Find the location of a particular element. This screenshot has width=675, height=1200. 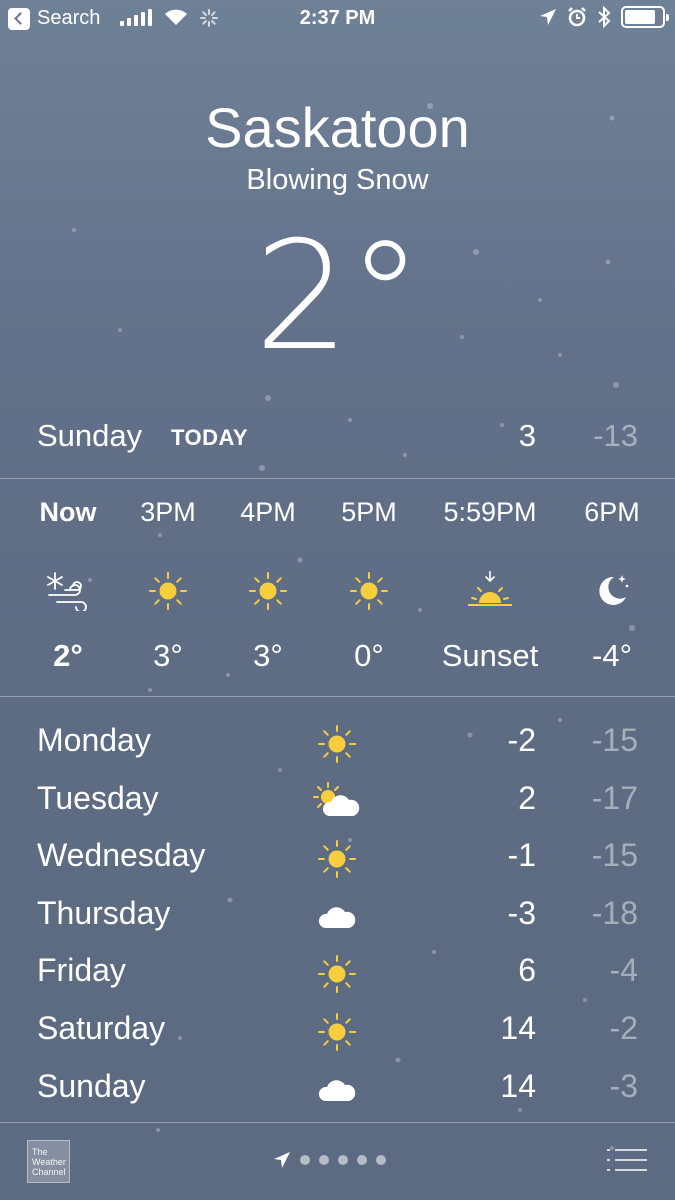

weather-channel-logo: The Weather Channel is located at coordinates (48, 1161).